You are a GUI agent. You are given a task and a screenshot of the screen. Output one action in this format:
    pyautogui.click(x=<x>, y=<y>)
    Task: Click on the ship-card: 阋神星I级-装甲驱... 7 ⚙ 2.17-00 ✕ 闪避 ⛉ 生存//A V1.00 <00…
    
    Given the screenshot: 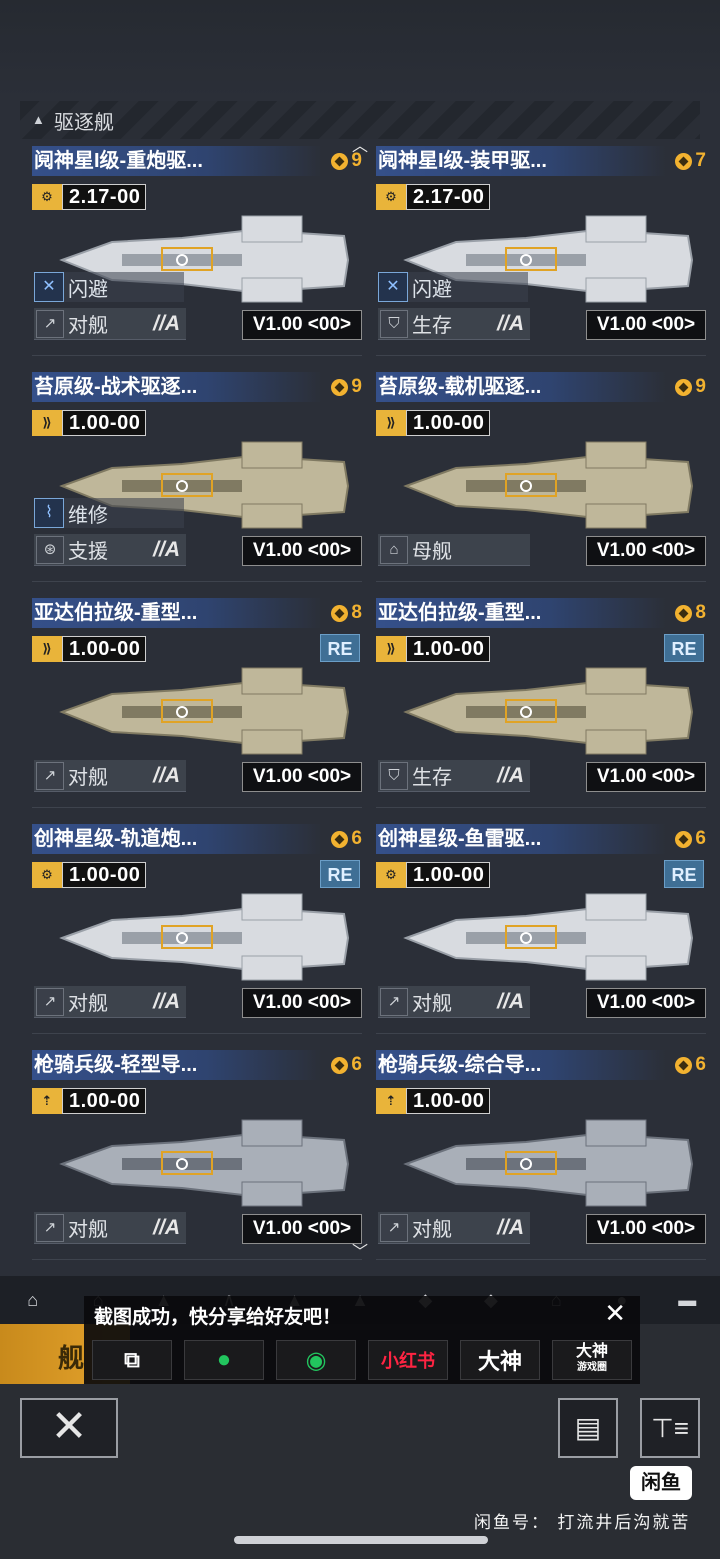 What is the action you would take?
    pyautogui.click(x=541, y=252)
    